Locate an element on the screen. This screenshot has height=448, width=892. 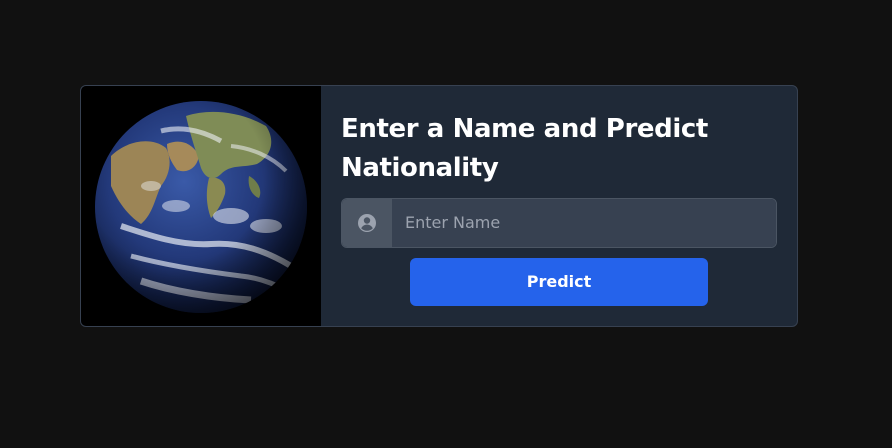
predict-button: Predict is located at coordinates (559, 281).